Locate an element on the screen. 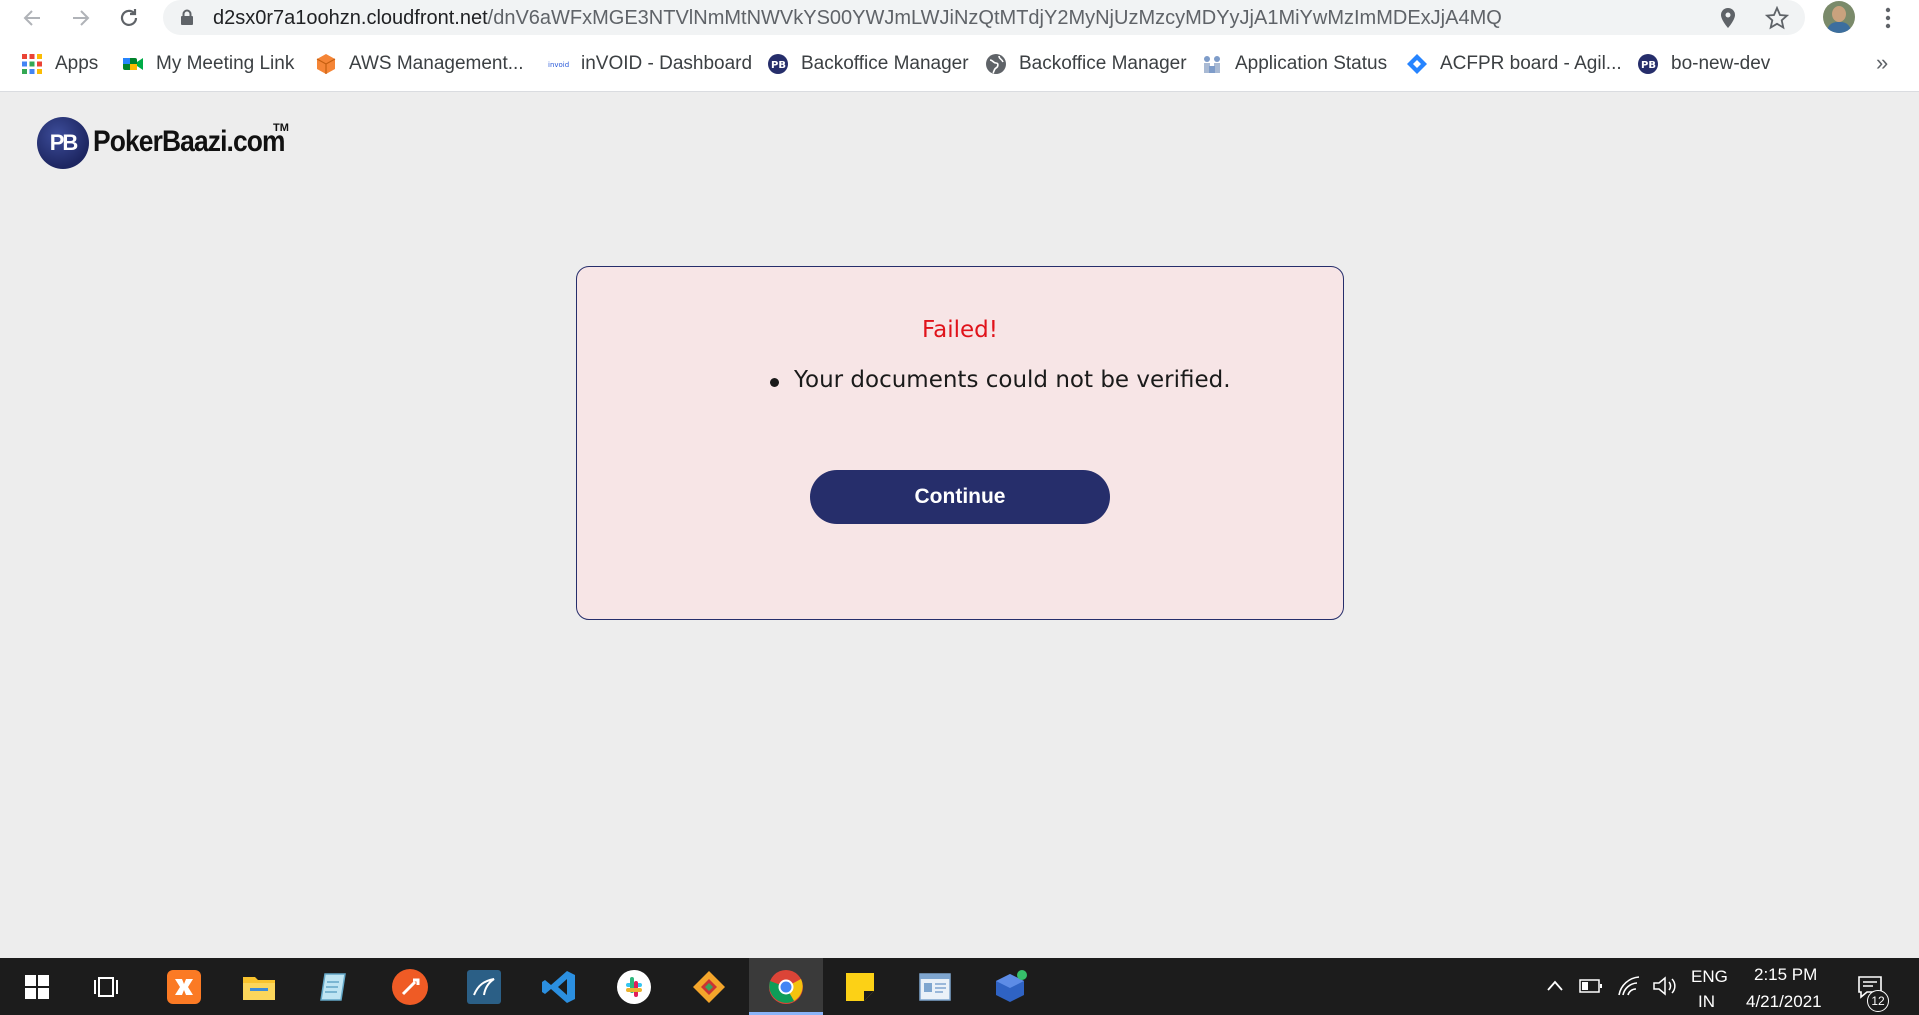 Image resolution: width=1919 pixels, height=1015 pixels. continue-button: Continue is located at coordinates (960, 497).